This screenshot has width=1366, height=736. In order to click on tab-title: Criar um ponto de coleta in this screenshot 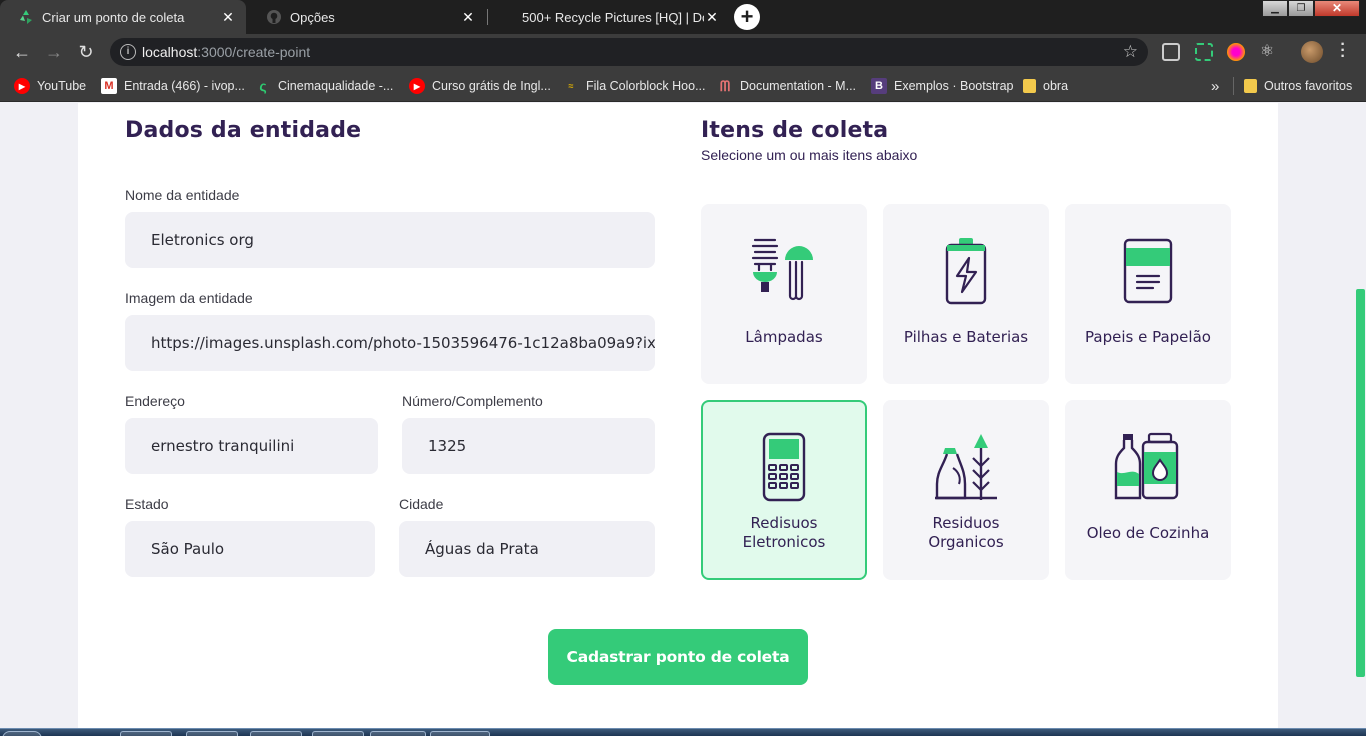, I will do `click(113, 17)`.